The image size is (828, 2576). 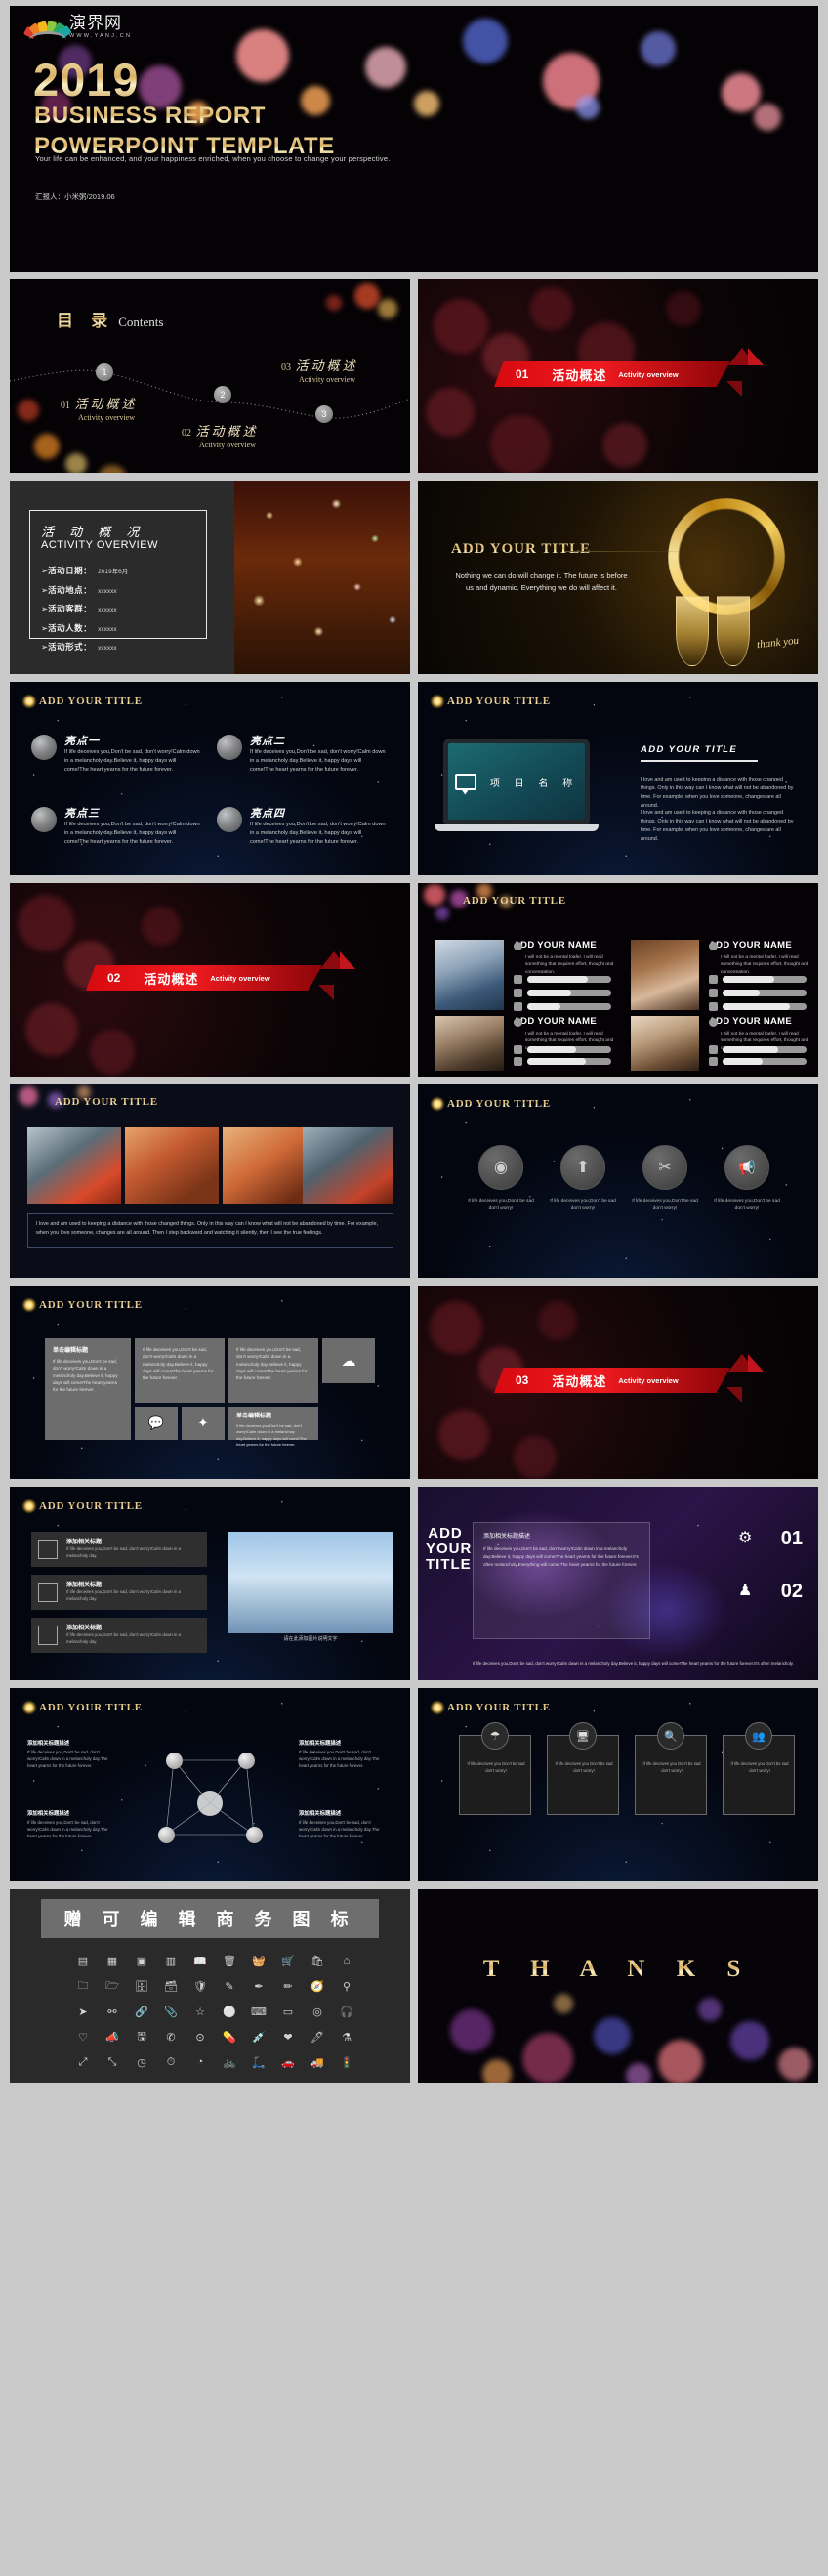 I want to click on star-badge-icon: ✦, so click(x=203, y=1422).